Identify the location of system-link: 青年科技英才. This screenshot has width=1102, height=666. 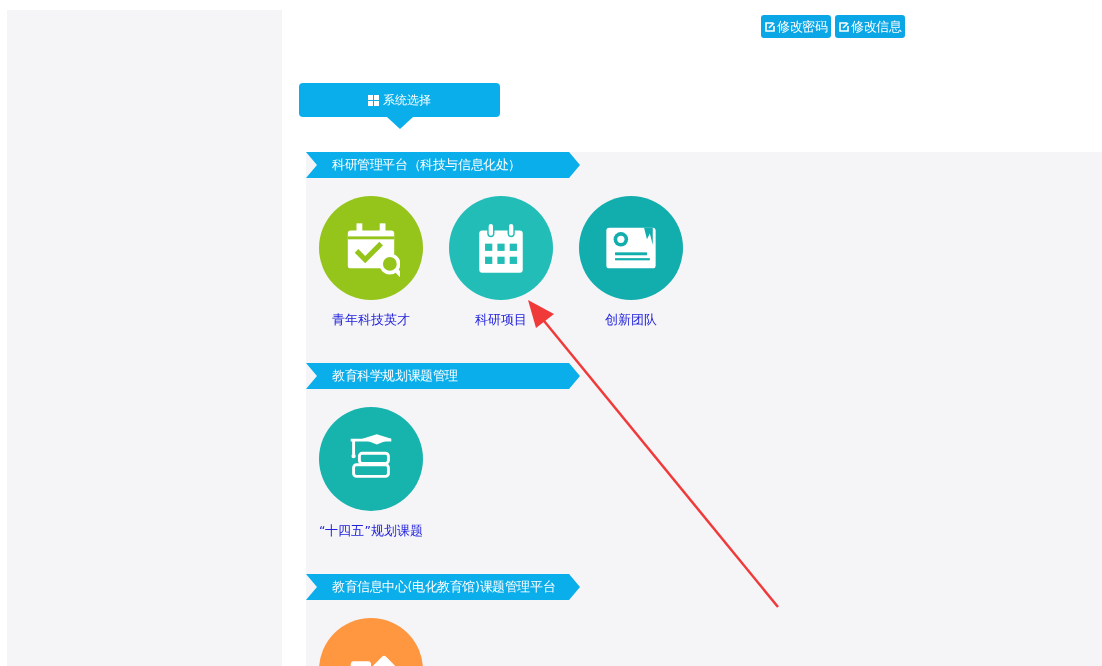
(371, 320).